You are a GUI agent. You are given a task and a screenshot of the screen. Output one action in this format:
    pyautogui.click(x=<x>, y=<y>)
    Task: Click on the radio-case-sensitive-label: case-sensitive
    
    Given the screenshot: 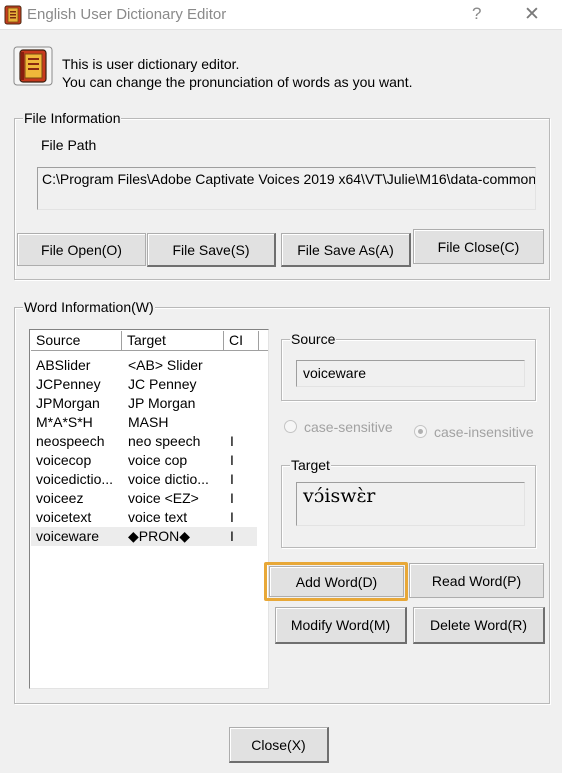 What is the action you would take?
    pyautogui.click(x=348, y=427)
    